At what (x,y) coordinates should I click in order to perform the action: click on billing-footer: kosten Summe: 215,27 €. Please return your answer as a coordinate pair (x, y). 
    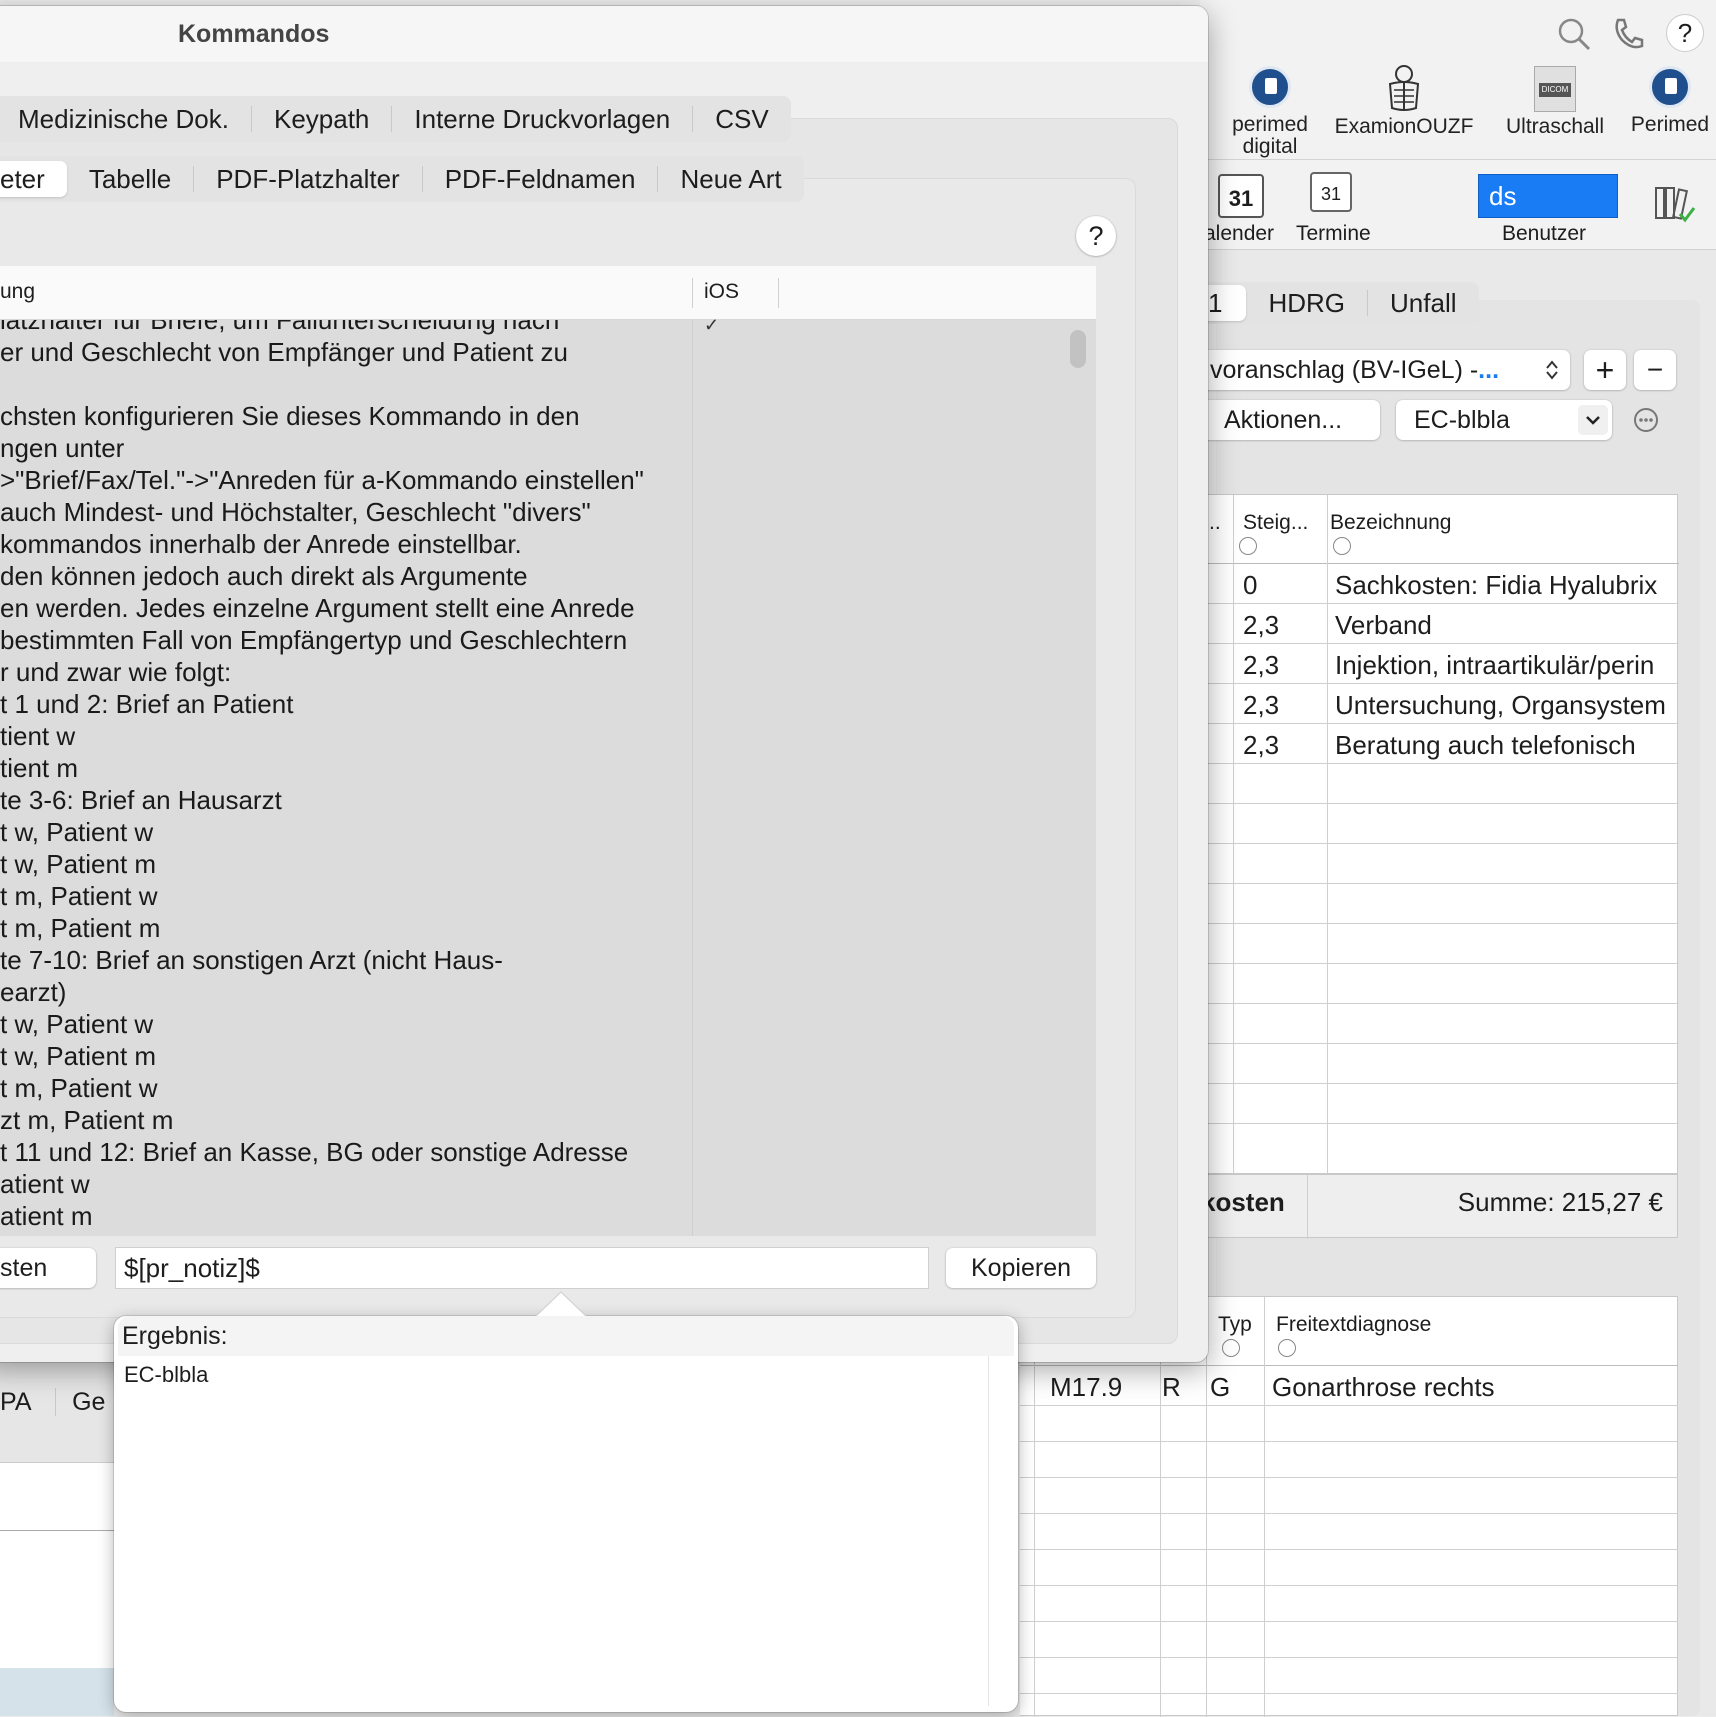
    Looking at the image, I should click on (1439, 1206).